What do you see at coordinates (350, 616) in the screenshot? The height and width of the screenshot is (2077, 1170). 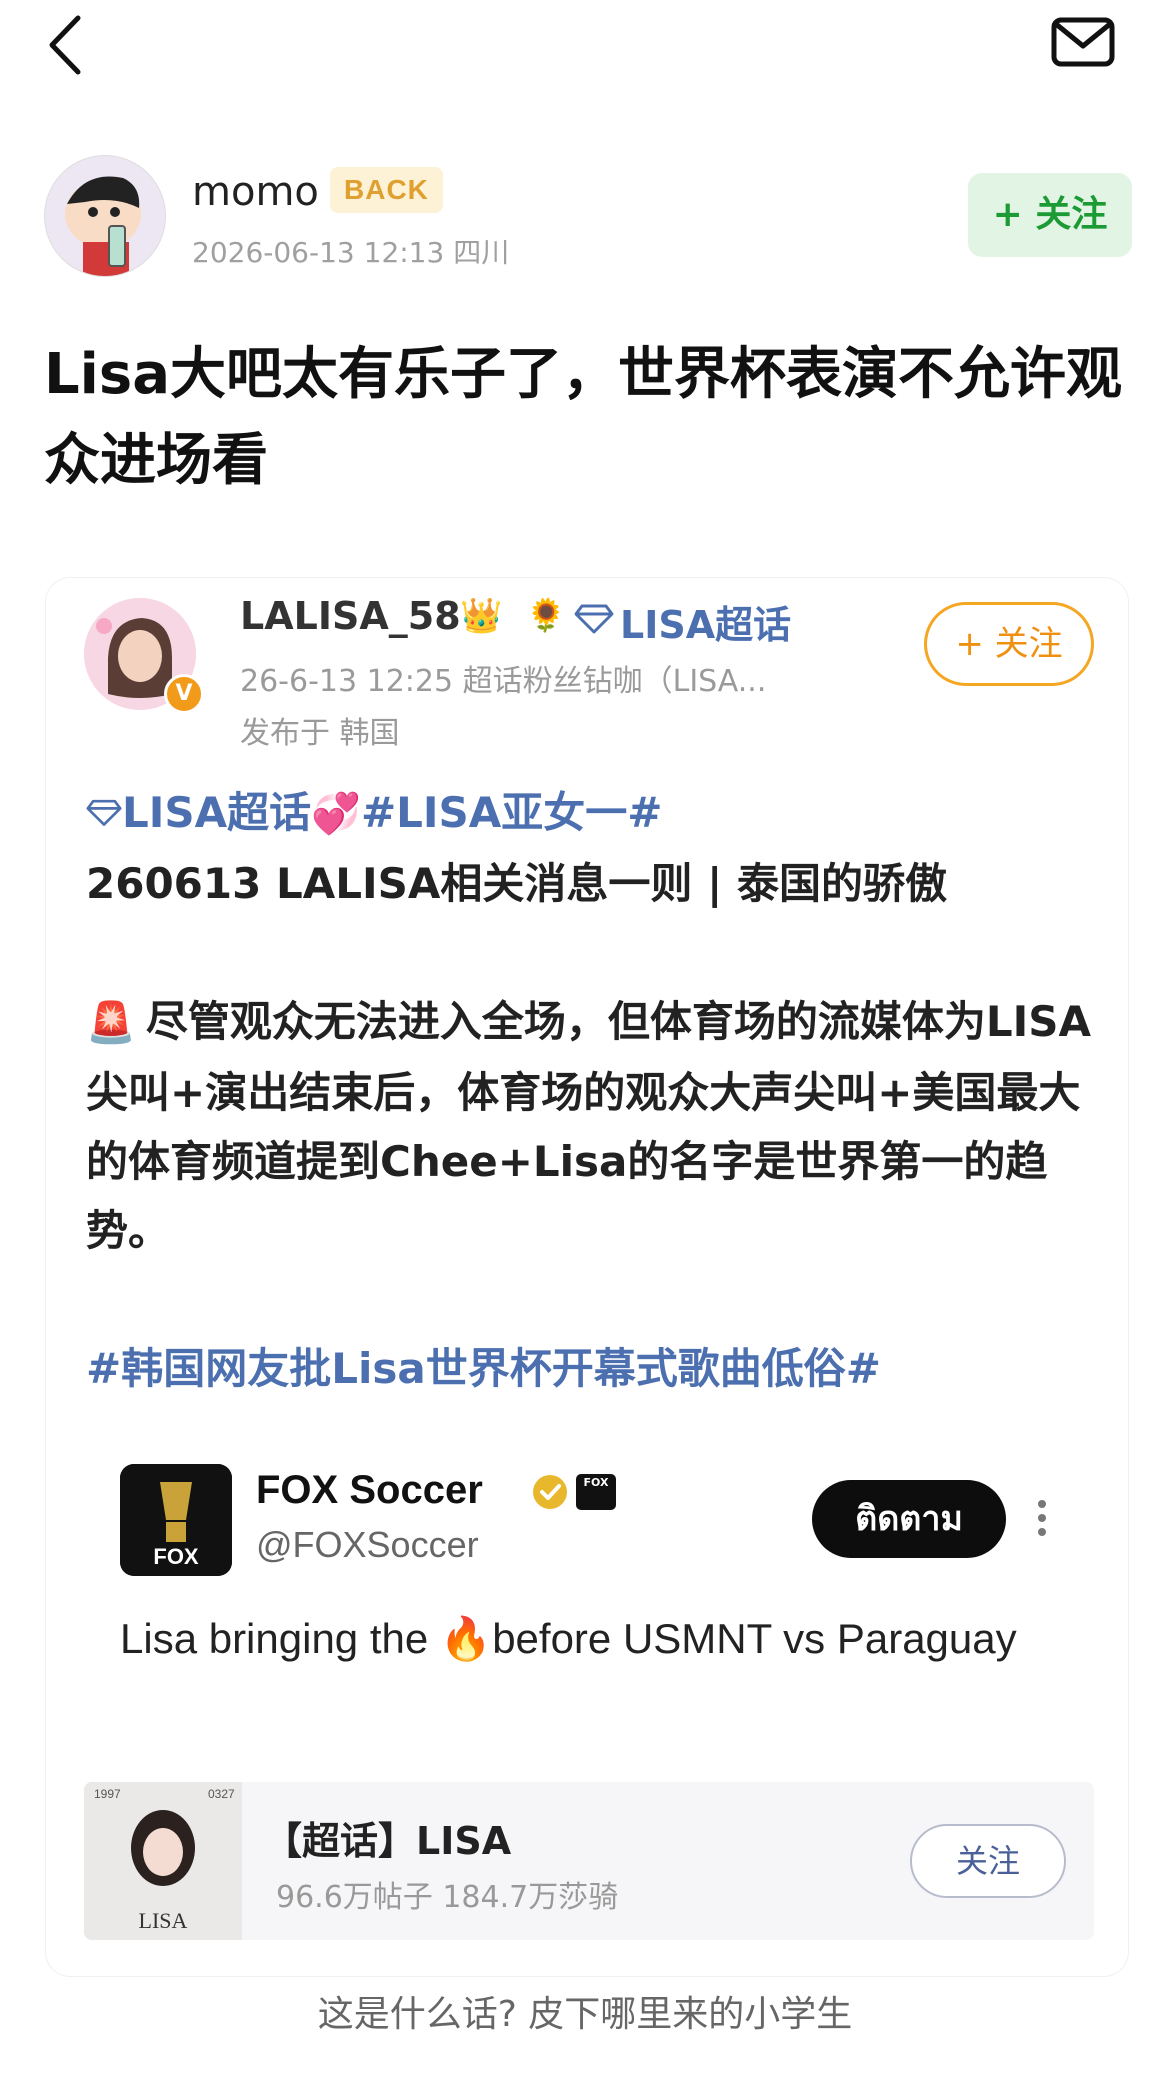 I see `weibo-user-name: LALISA_58` at bounding box center [350, 616].